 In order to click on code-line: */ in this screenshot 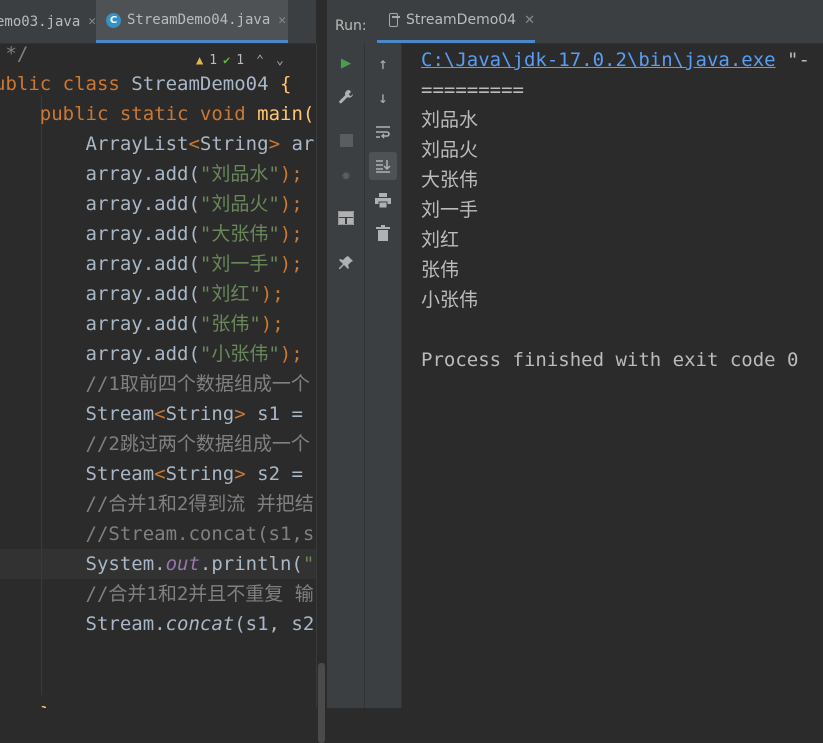, I will do `click(14, 54)`.